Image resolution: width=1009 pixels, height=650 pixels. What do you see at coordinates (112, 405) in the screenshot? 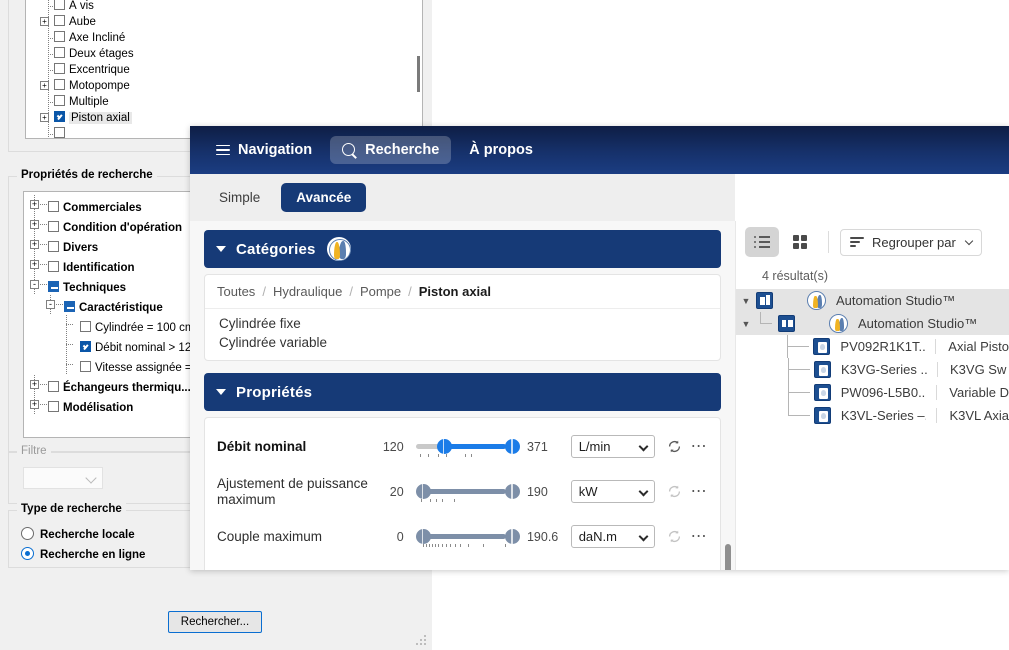
I see `search-property-item: + Modélisation` at bounding box center [112, 405].